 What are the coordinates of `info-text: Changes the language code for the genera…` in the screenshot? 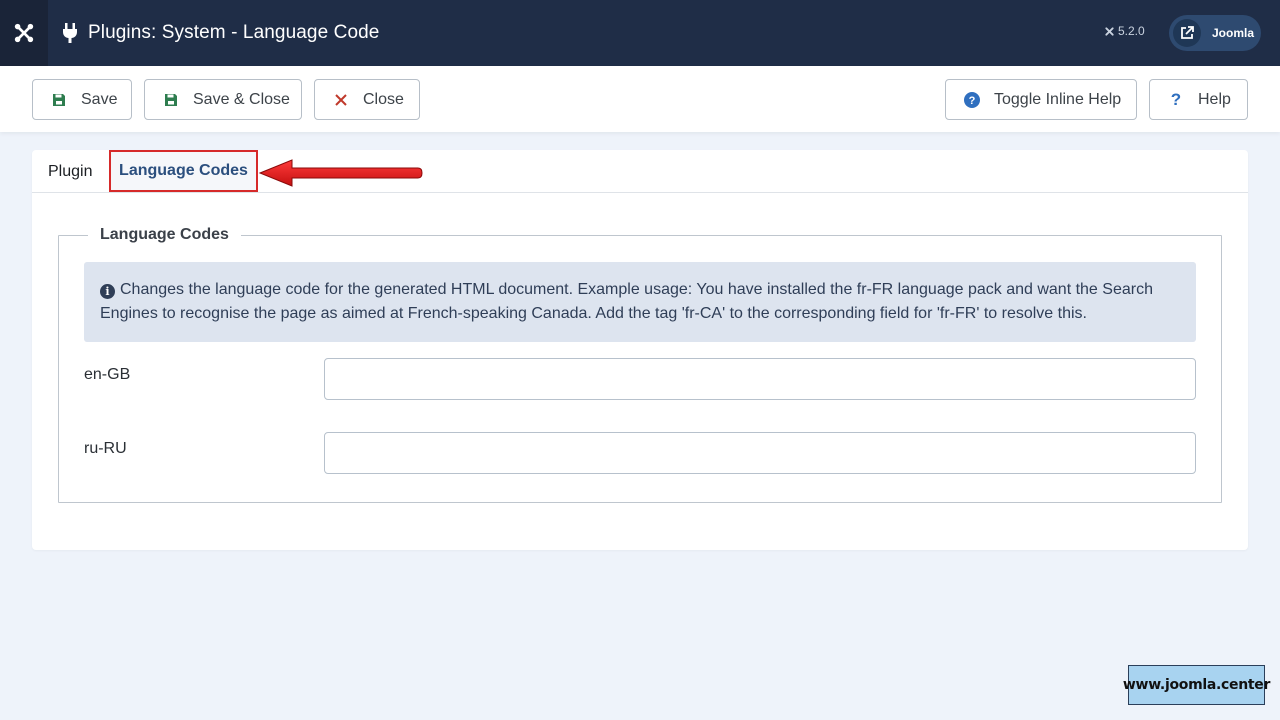 It's located at (626, 301).